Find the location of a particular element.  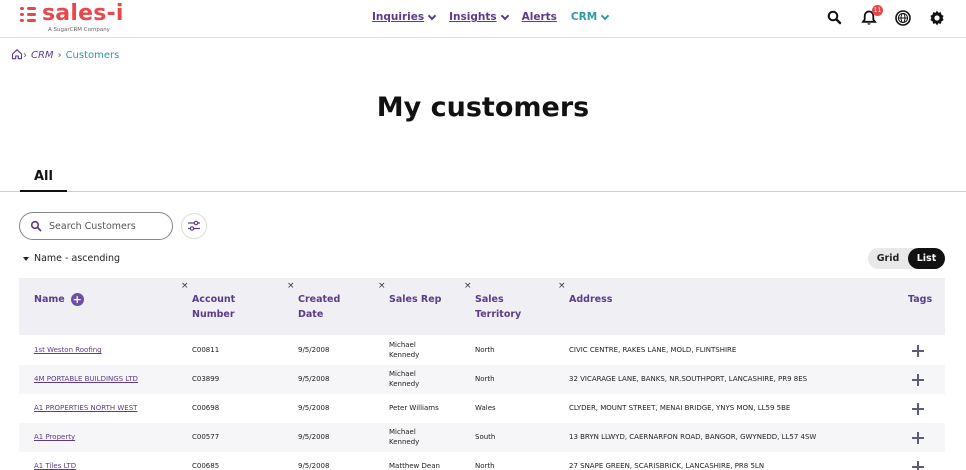

gear-icon is located at coordinates (937, 18).